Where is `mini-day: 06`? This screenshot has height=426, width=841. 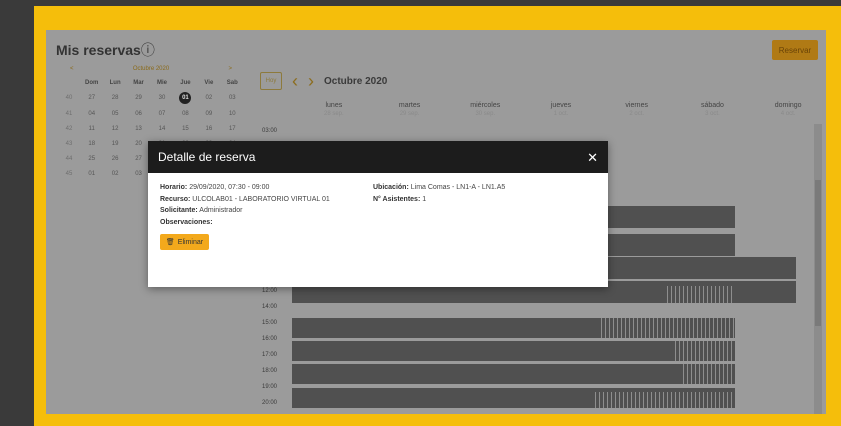 mini-day: 06 is located at coordinates (138, 114).